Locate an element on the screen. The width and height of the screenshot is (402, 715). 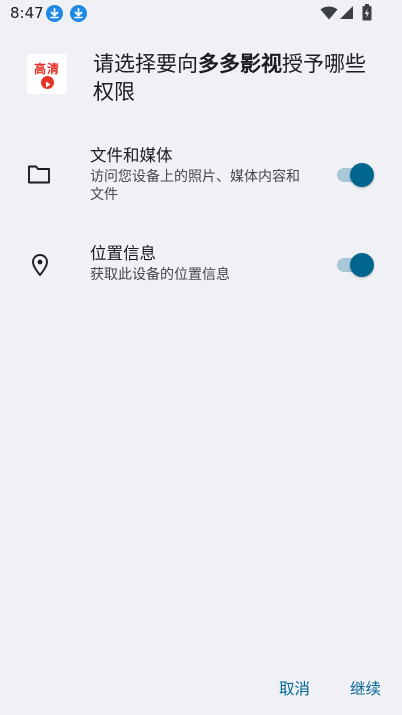
wifi-icon is located at coordinates (329, 13).